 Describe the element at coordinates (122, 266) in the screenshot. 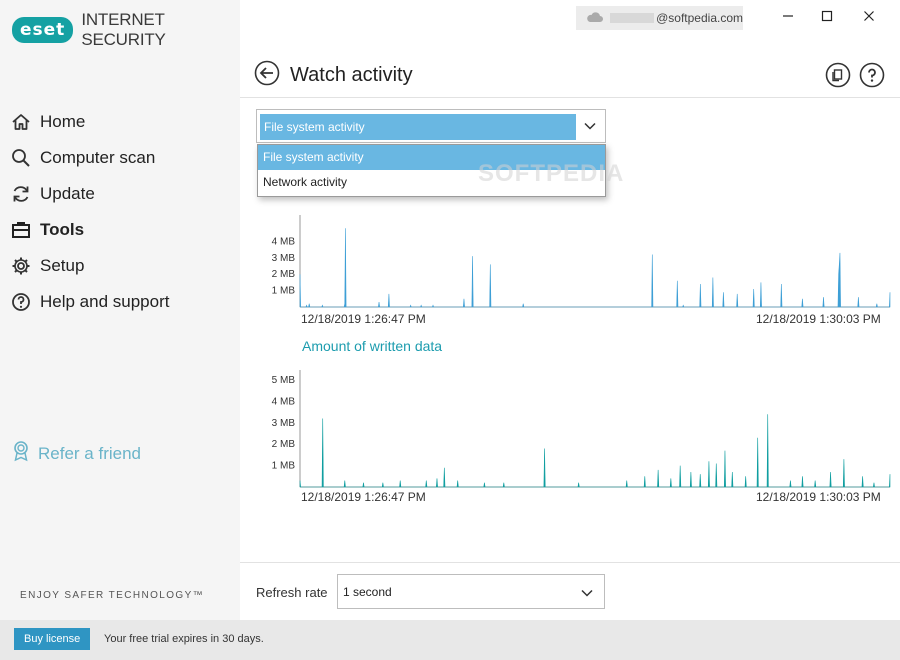

I see `sidebar-item-setup: Setup` at that location.